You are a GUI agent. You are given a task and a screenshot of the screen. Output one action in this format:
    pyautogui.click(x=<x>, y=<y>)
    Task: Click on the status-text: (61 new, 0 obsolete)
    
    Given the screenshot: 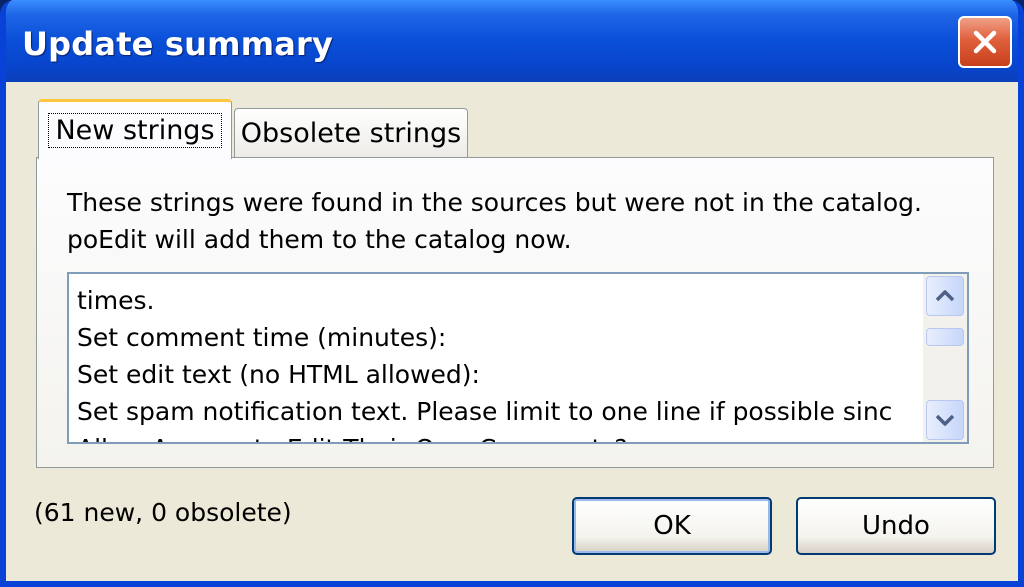 What is the action you would take?
    pyautogui.click(x=163, y=512)
    